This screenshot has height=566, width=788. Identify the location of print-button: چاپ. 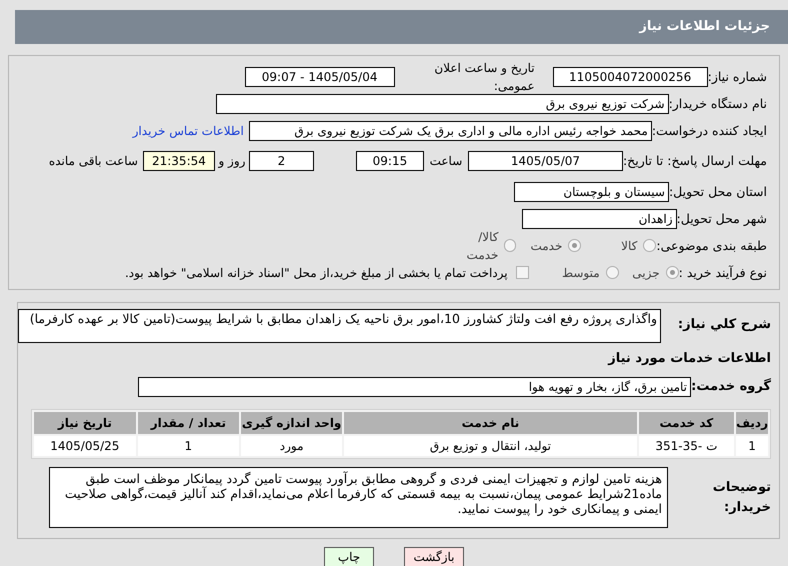
(349, 556).